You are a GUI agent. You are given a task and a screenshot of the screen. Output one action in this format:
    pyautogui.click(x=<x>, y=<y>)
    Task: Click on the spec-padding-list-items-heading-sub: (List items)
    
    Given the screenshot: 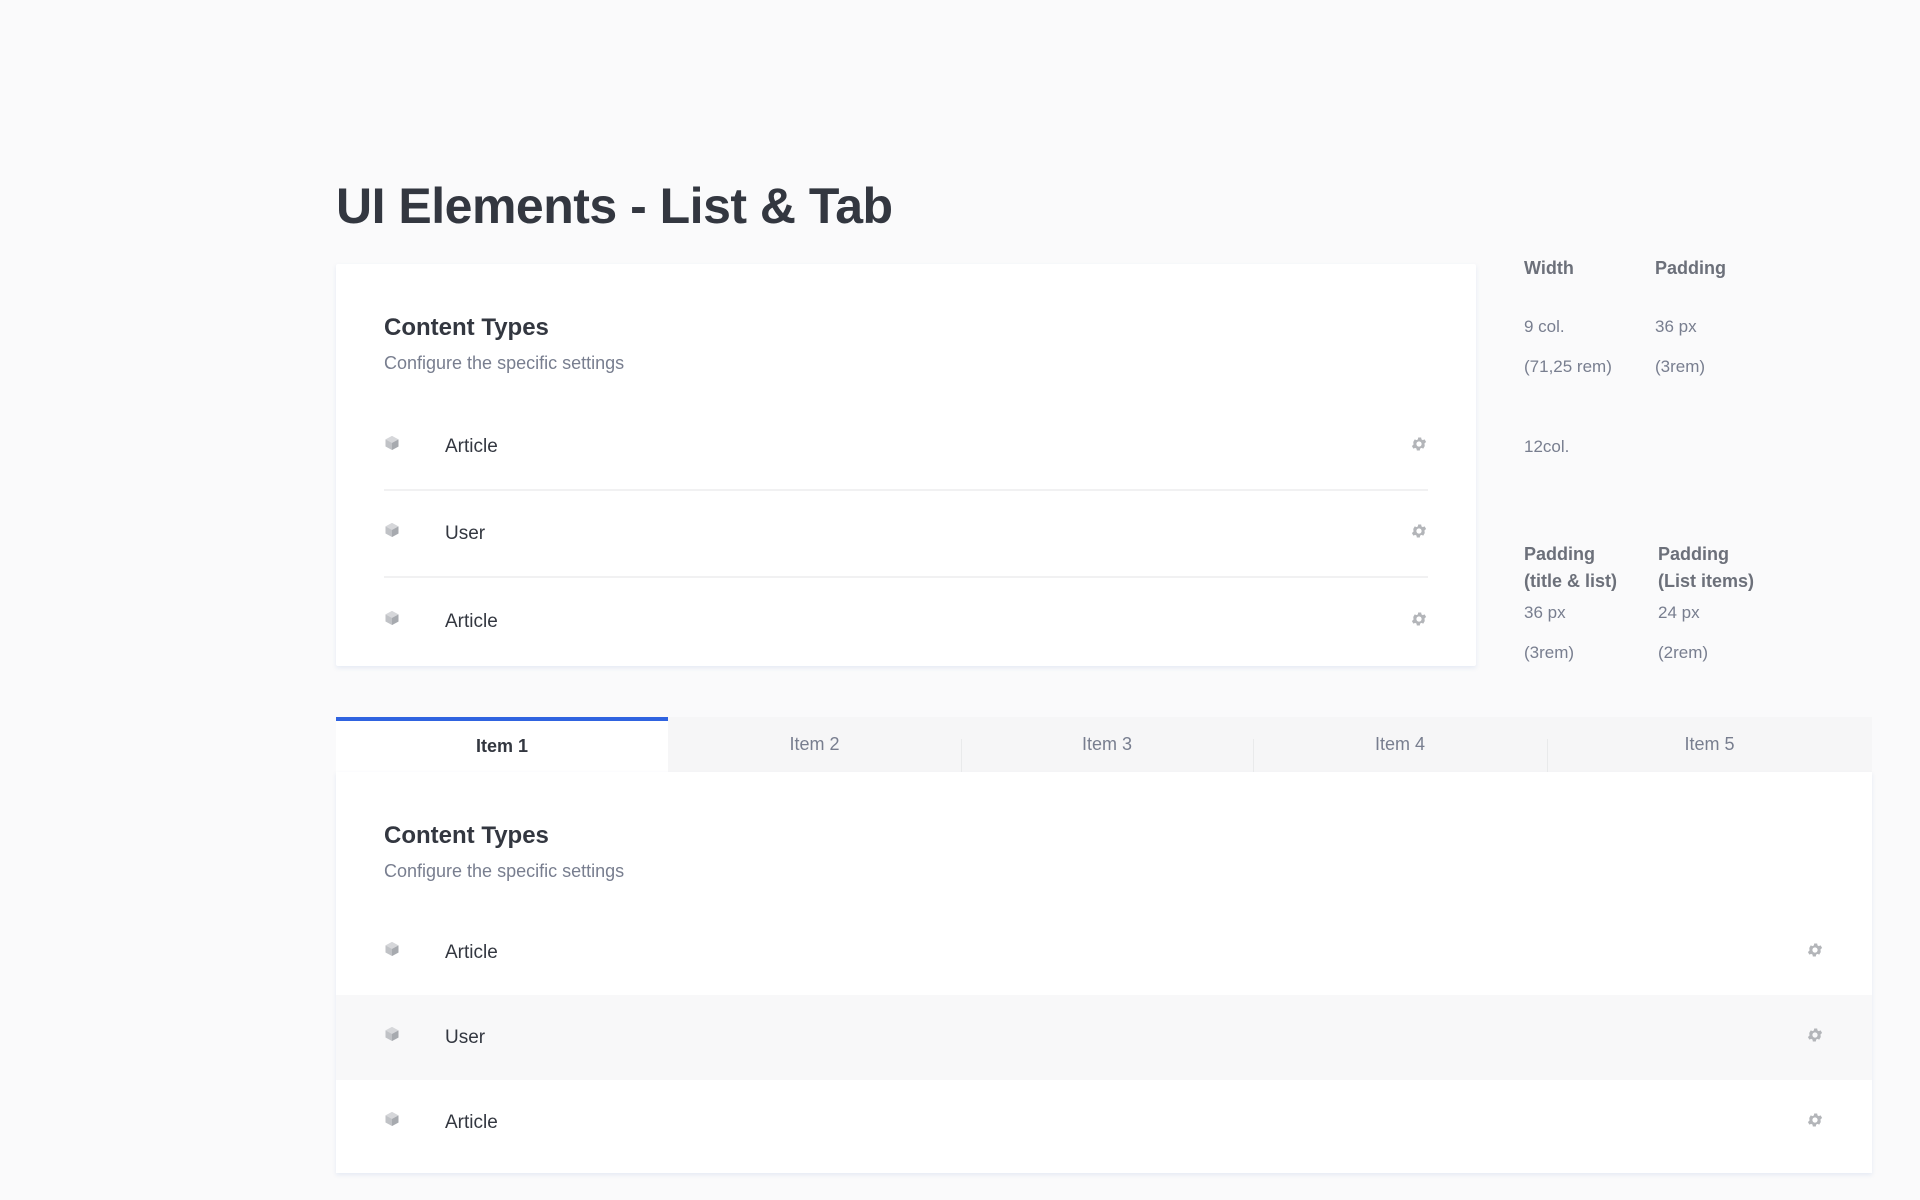 What is the action you would take?
    pyautogui.click(x=1706, y=581)
    